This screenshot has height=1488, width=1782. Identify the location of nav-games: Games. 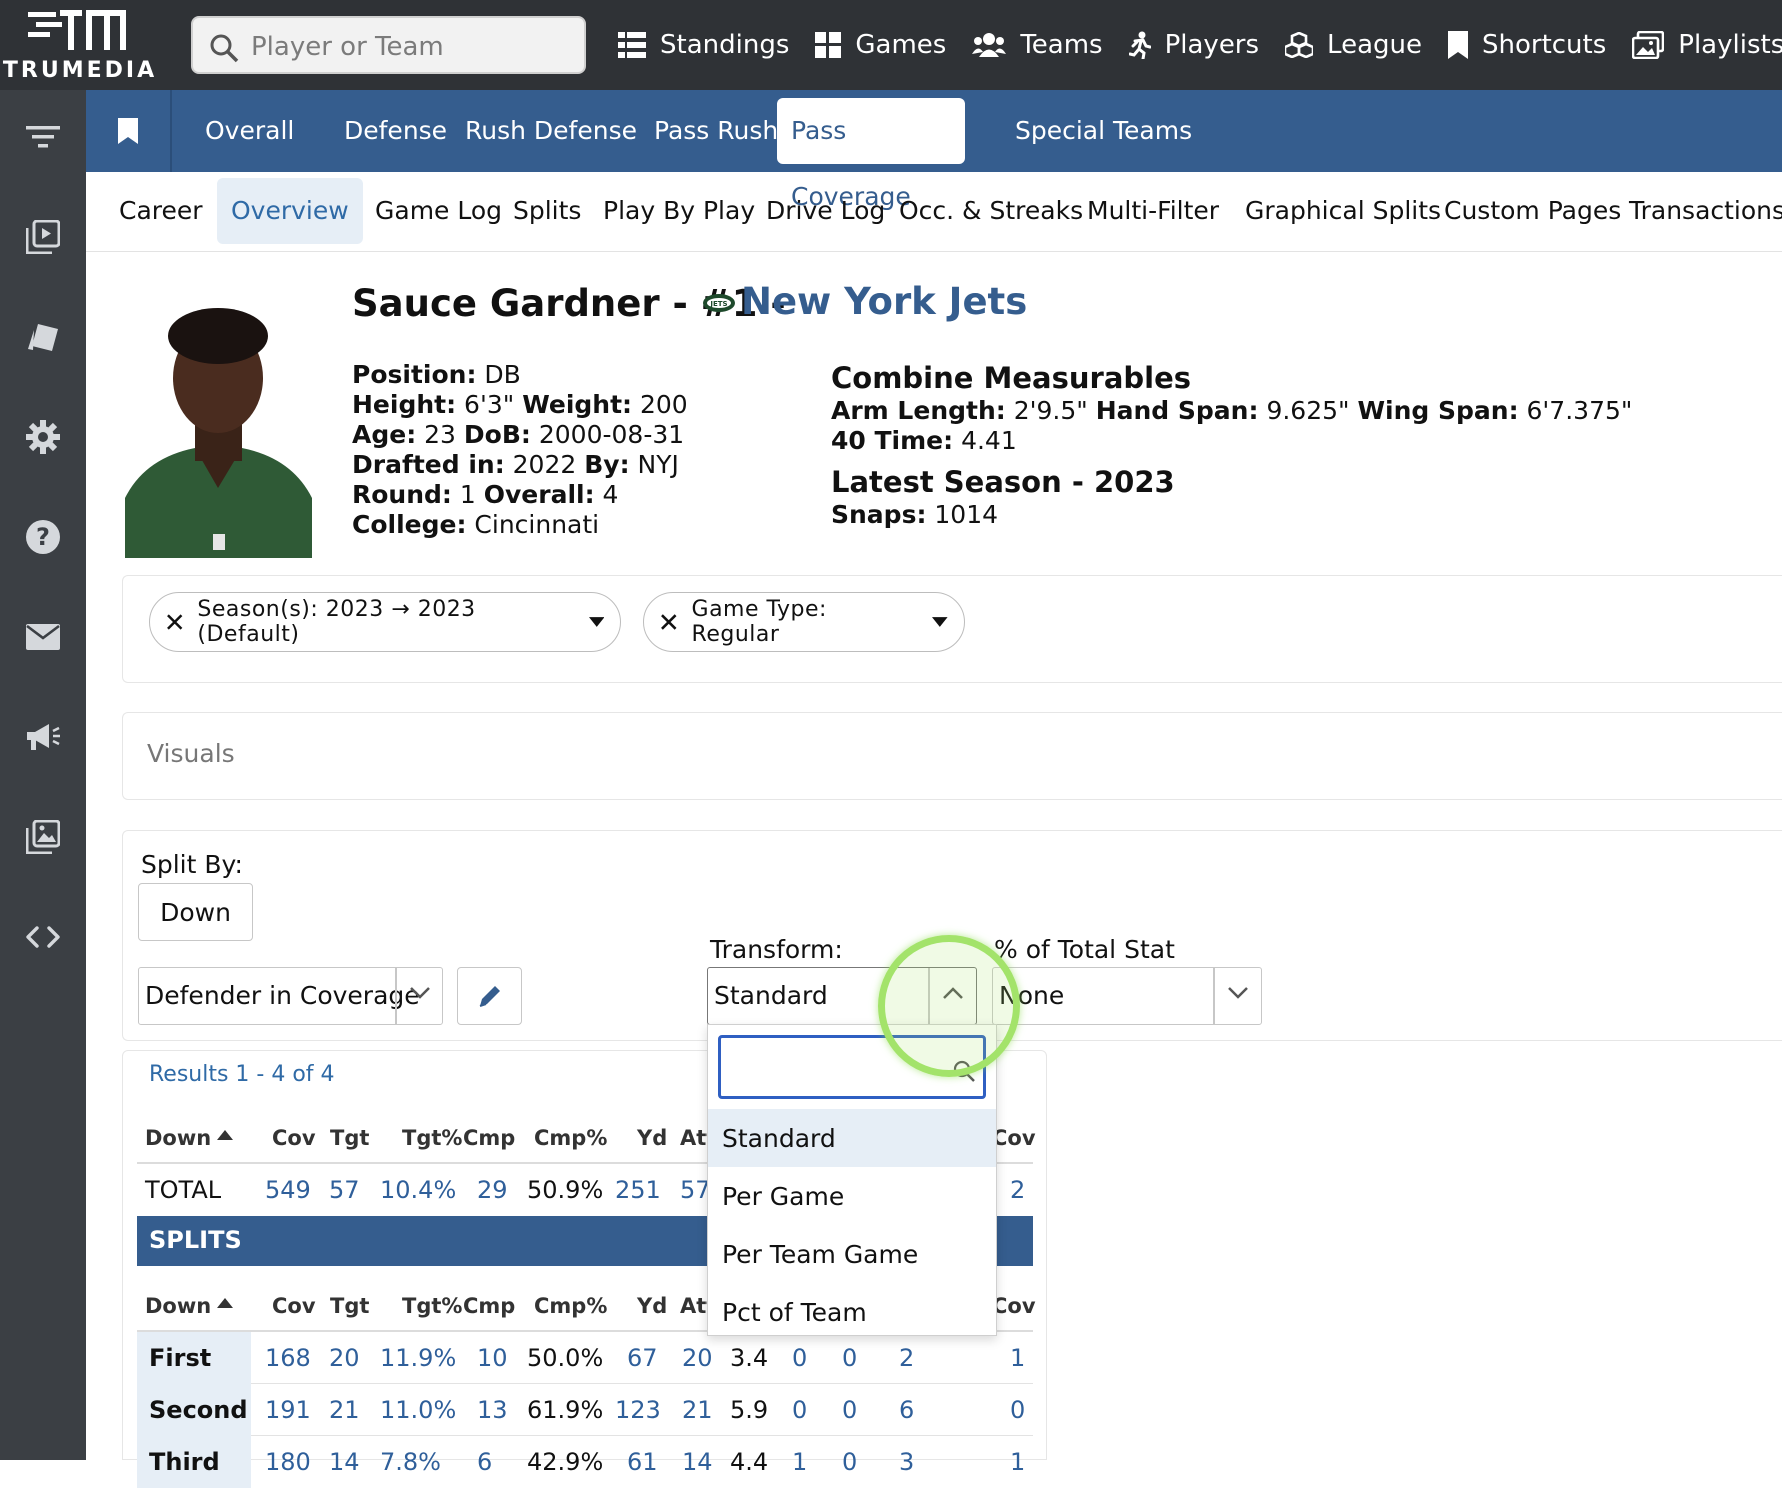
(880, 45).